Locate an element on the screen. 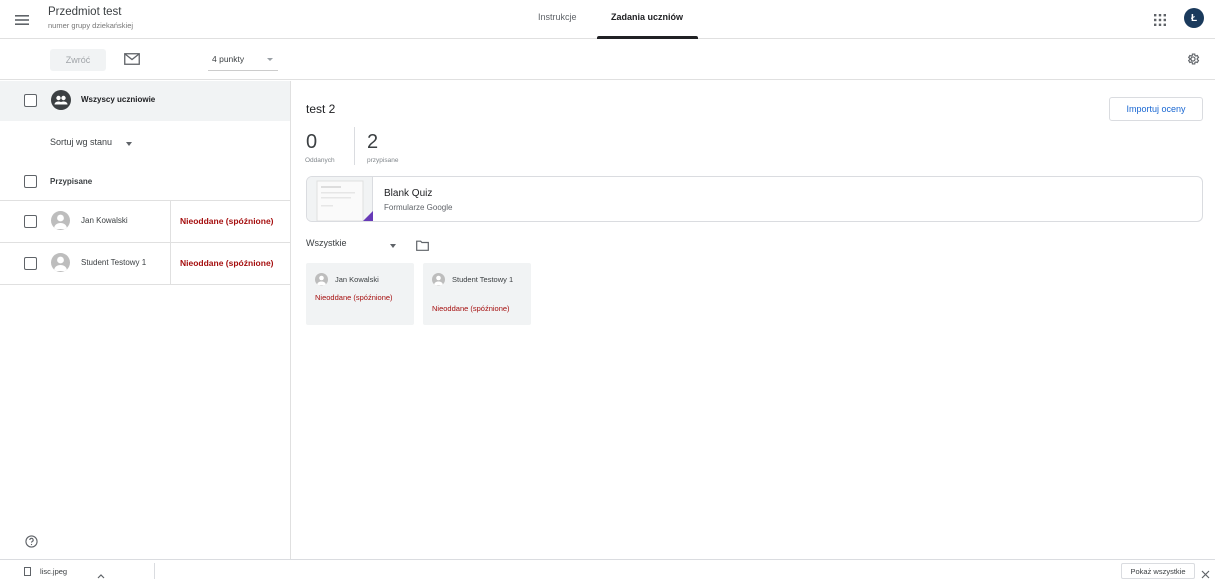  account-avatar: Ł is located at coordinates (1194, 18).